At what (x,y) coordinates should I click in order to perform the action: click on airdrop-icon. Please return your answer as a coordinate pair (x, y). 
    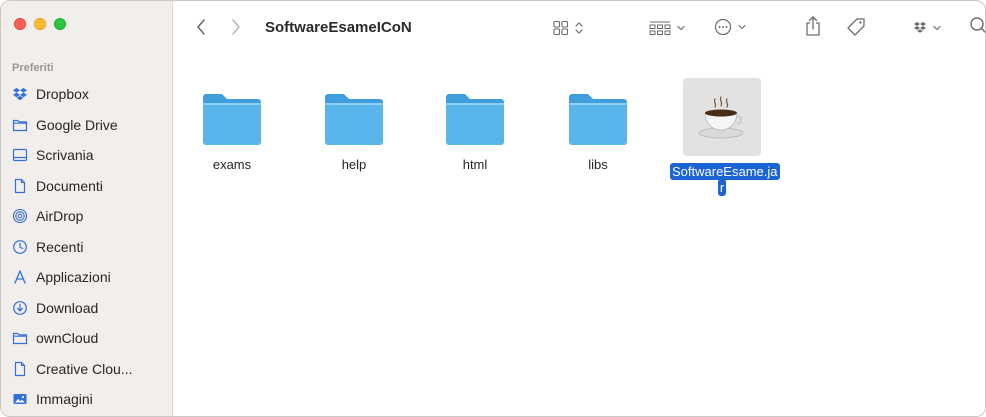
    Looking at the image, I should click on (19, 216).